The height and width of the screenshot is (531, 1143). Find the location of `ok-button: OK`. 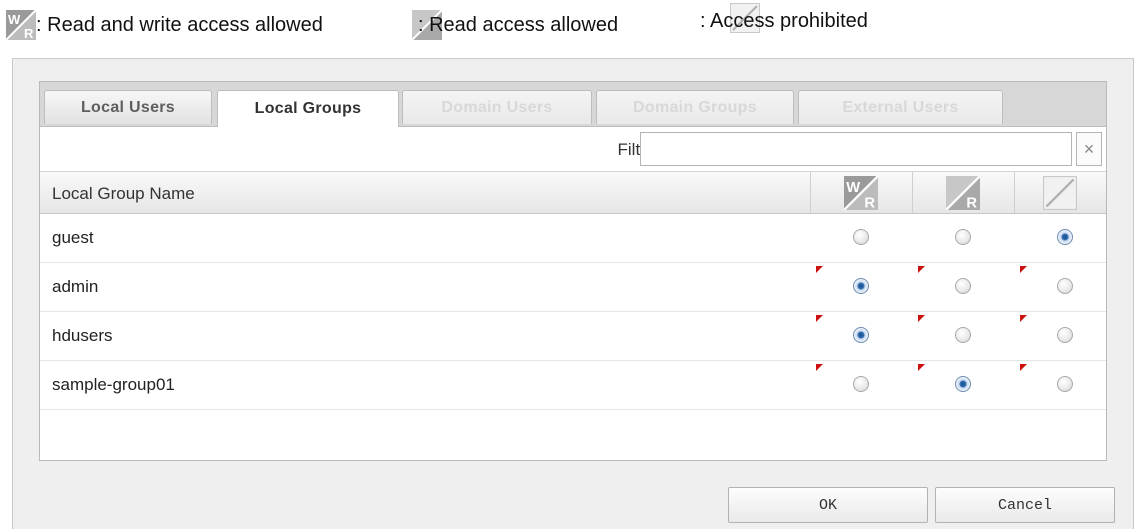

ok-button: OK is located at coordinates (828, 505).